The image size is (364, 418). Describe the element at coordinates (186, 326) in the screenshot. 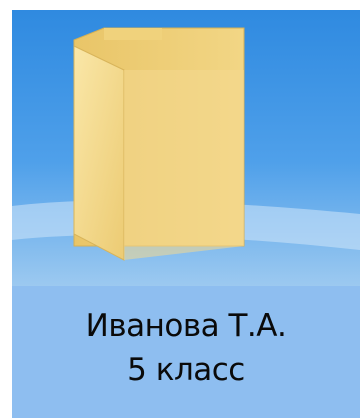

I see `folder-name-line-1: Иванова Т.А.` at that location.